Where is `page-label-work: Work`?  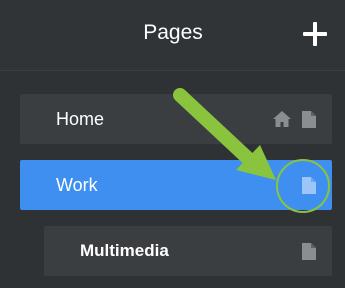
page-label-work: Work is located at coordinates (77, 185).